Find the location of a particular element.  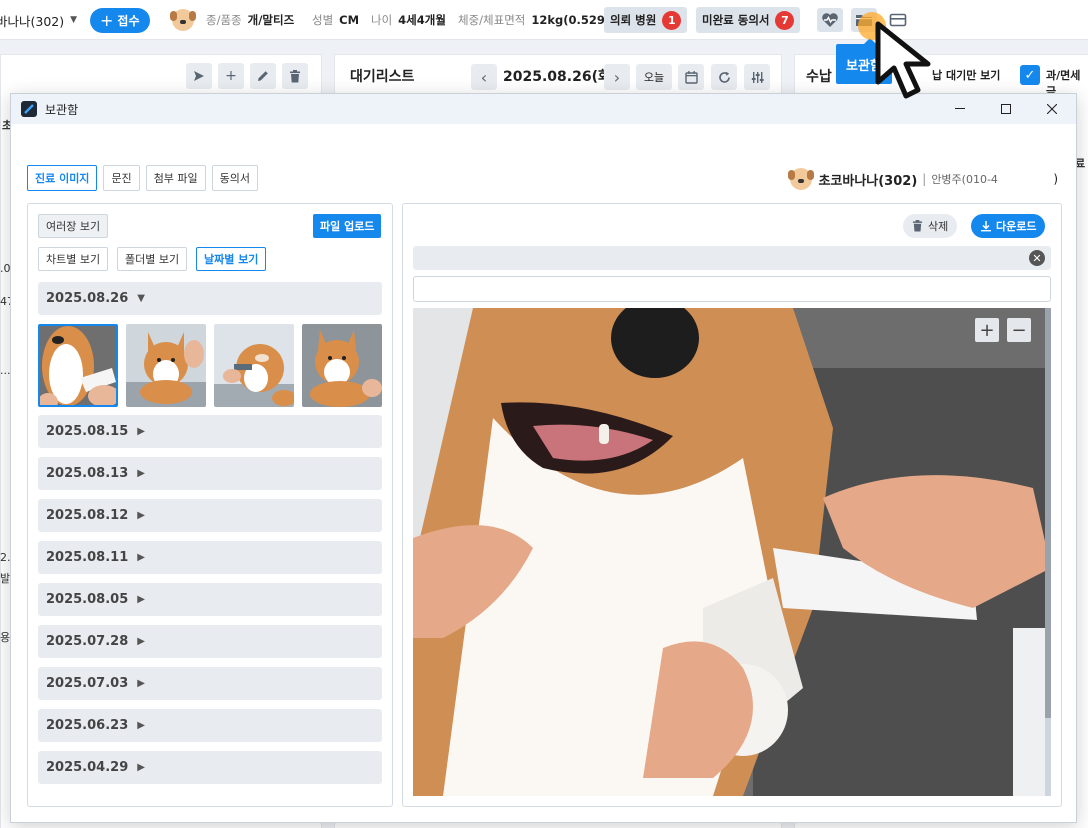

add-icon: + is located at coordinates (231, 76).